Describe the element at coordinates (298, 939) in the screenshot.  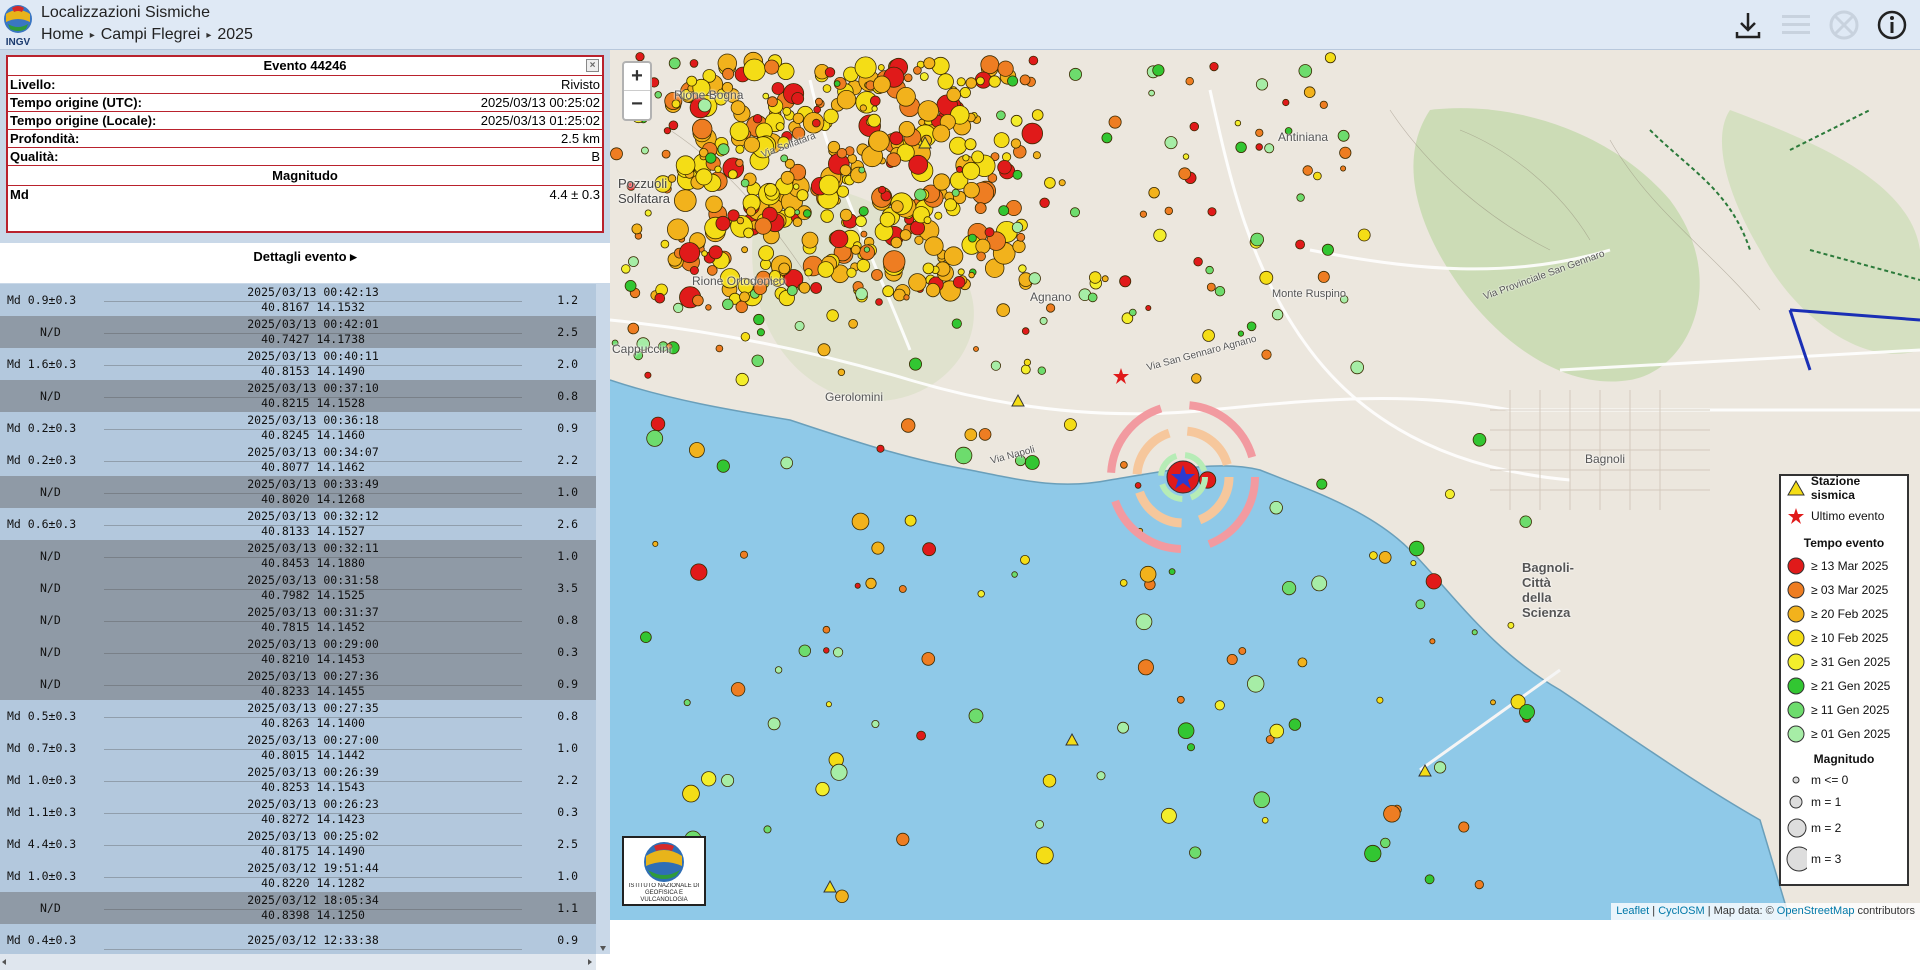
I see `event-list-row: Md 0.4±0.3 2025/03/12 12:33:38 0.9` at that location.